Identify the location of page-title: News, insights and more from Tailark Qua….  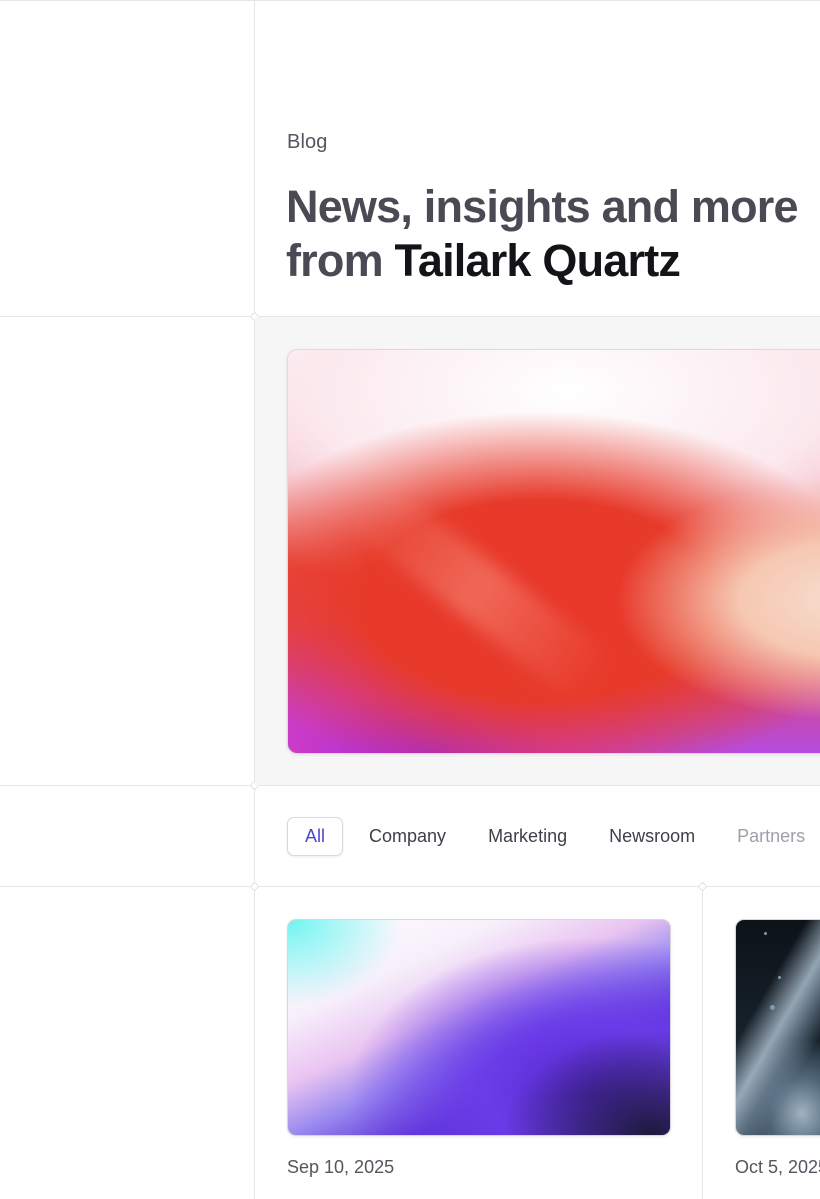
(542, 234).